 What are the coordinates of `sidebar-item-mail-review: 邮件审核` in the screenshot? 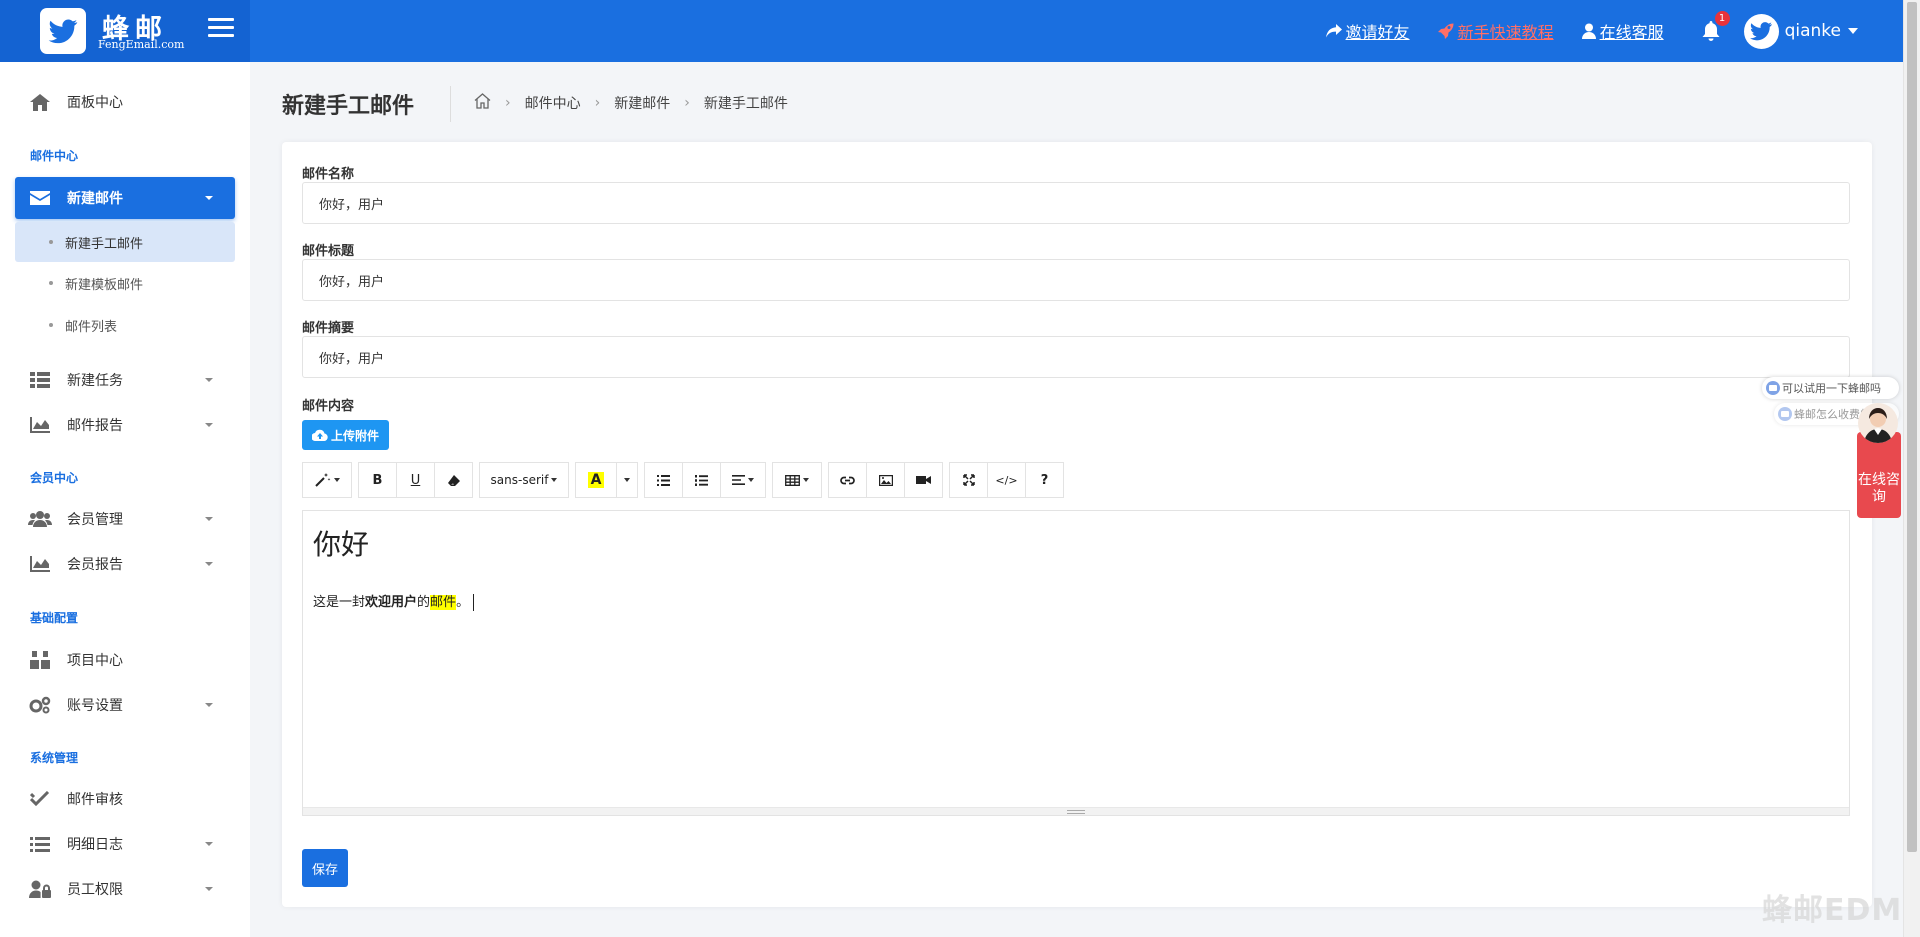 It's located at (125, 799).